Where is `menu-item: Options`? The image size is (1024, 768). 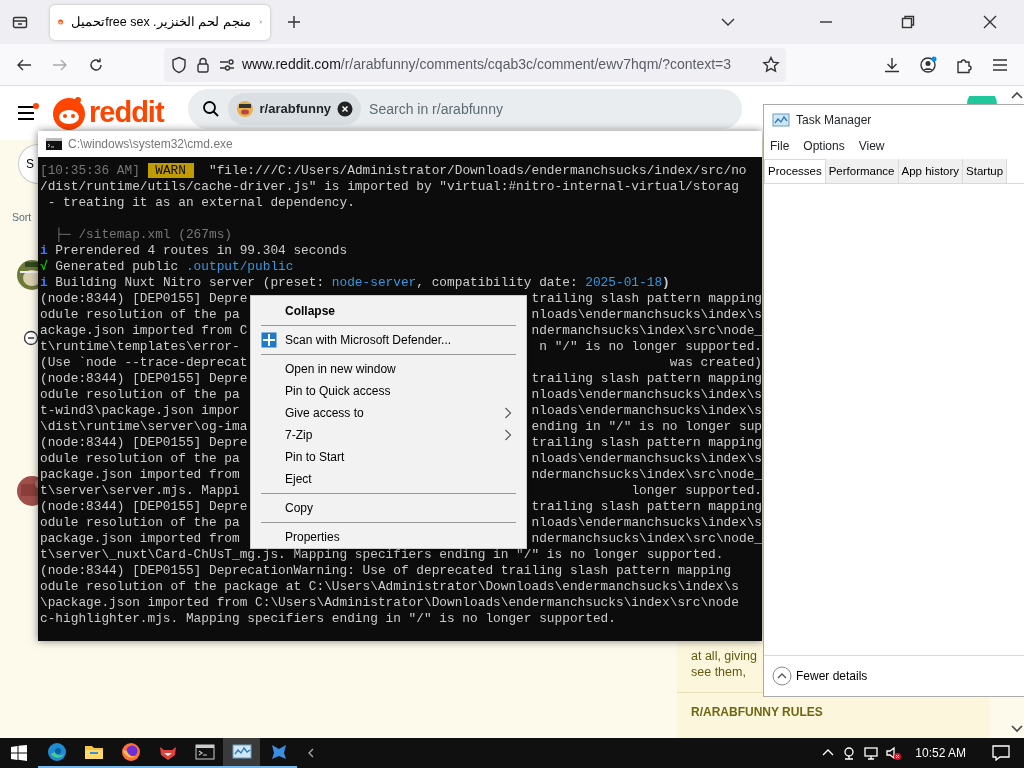 menu-item: Options is located at coordinates (824, 146).